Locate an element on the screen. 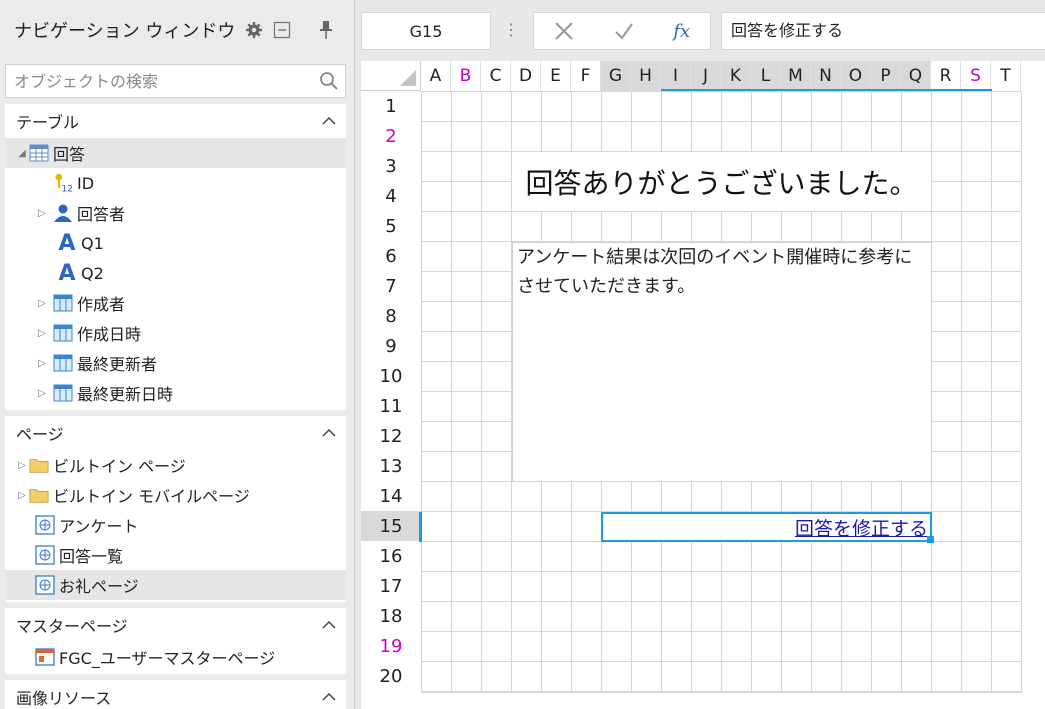  pages-section-header: ページ is located at coordinates (175, 433).